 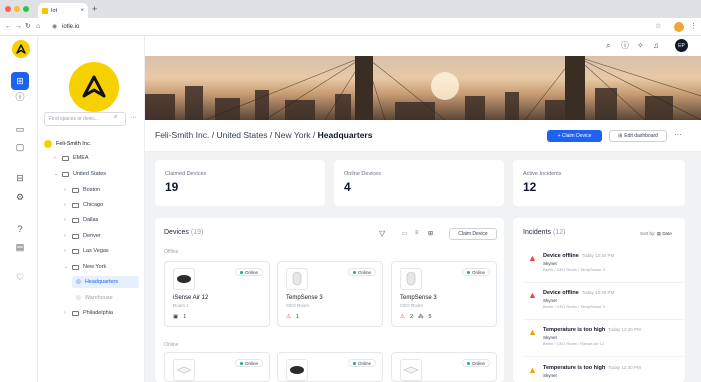 I want to click on browser-tab: Iot ×, so click(x=63, y=10).